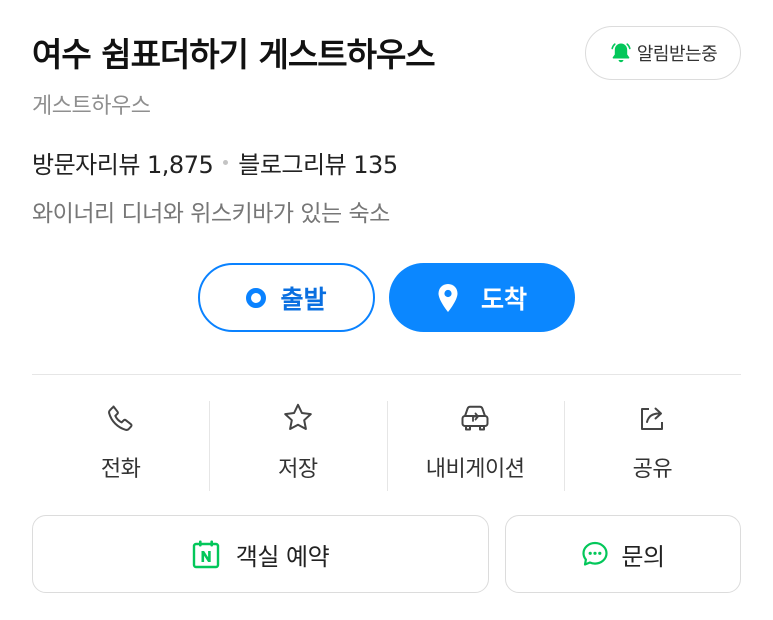 The image size is (773, 620). I want to click on depart-button: 출발, so click(286, 297).